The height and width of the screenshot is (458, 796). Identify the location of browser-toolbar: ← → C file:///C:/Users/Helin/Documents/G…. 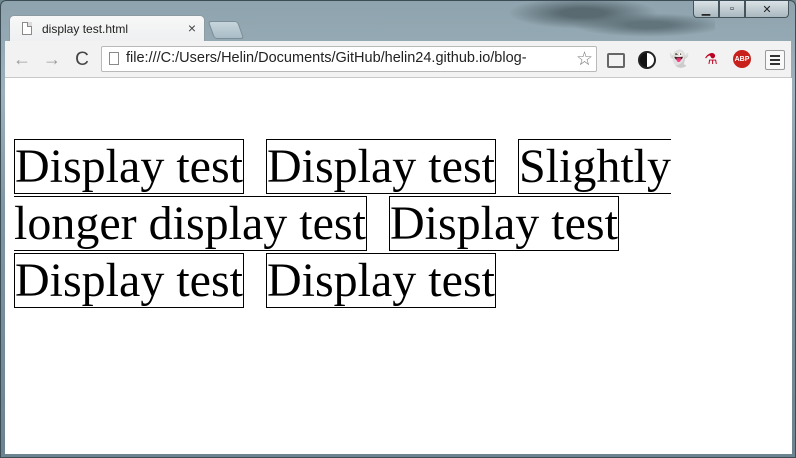
(398, 59).